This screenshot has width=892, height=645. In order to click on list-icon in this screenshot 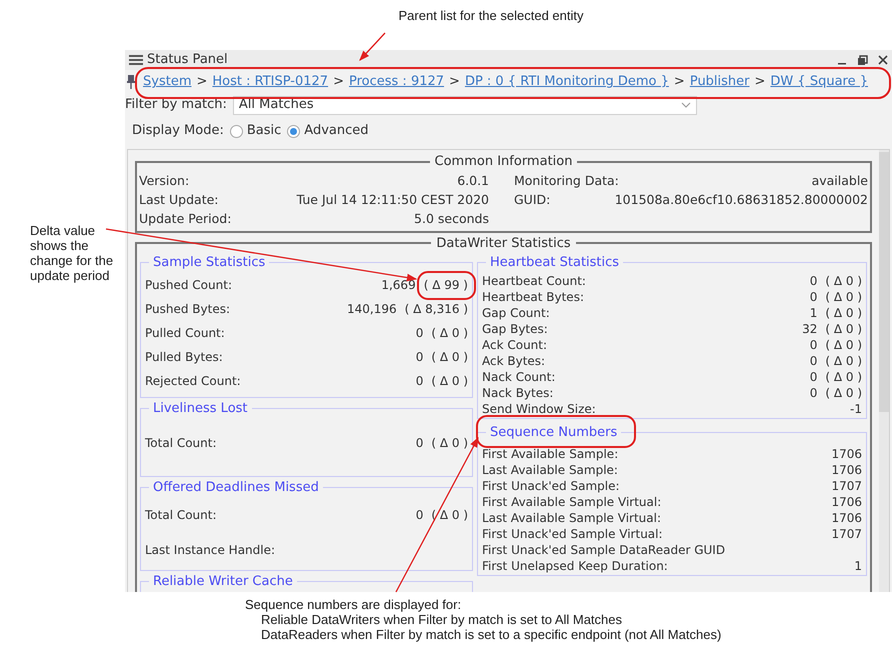, I will do `click(136, 60)`.